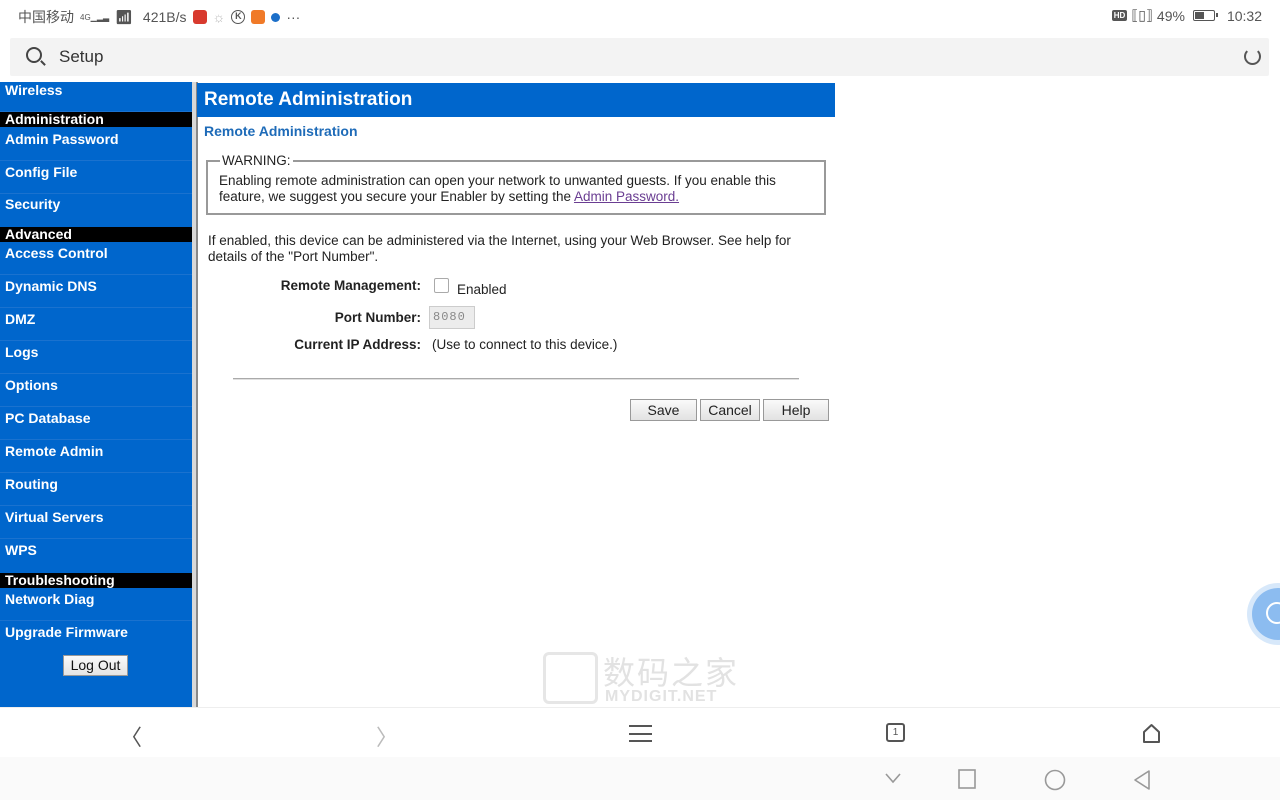 This screenshot has width=1280, height=800. What do you see at coordinates (1252, 56) in the screenshot?
I see `reload-icon` at bounding box center [1252, 56].